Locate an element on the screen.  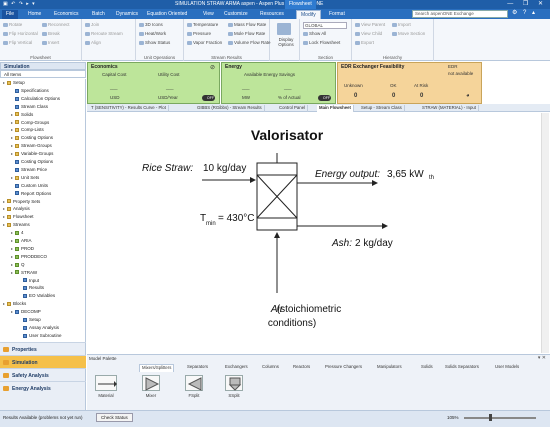
palette-tab-solids: Solids is located at coordinates (427, 368).